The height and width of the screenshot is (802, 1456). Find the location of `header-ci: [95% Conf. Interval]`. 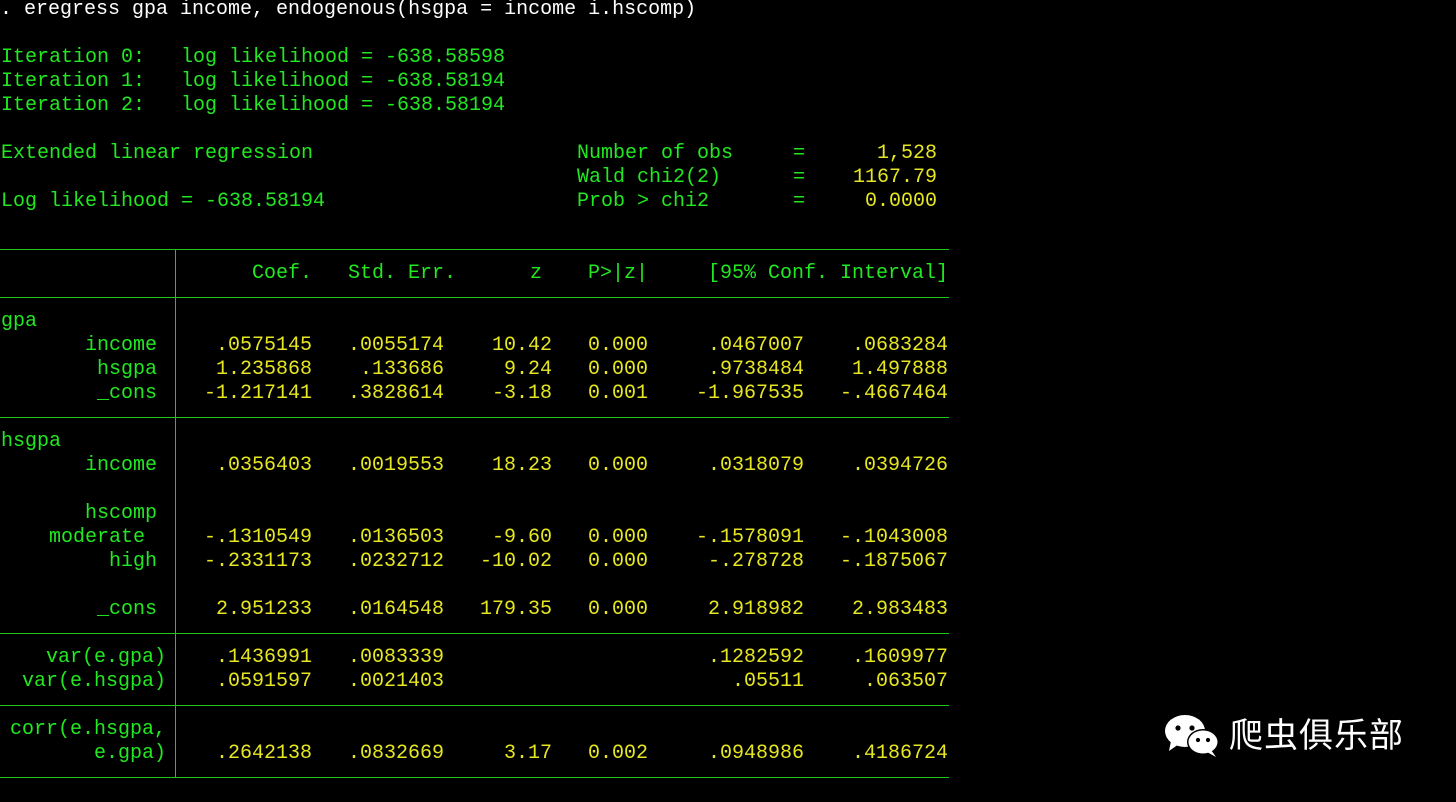

header-ci: [95% Conf. Interval] is located at coordinates (827, 273).